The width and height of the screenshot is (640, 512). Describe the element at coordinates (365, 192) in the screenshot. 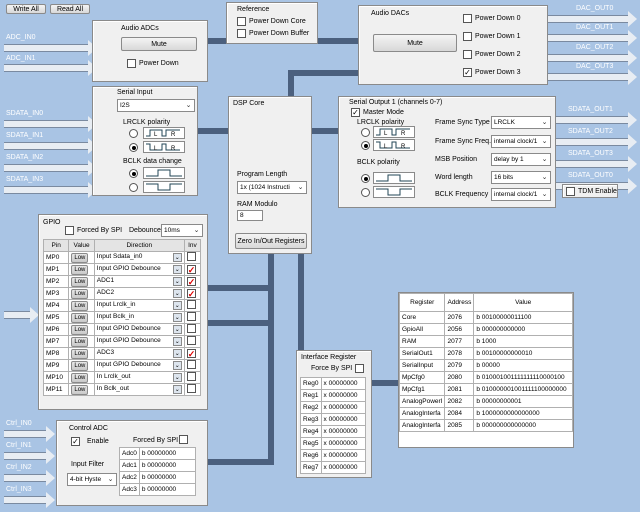

I see `so-bclk-radio-b` at that location.